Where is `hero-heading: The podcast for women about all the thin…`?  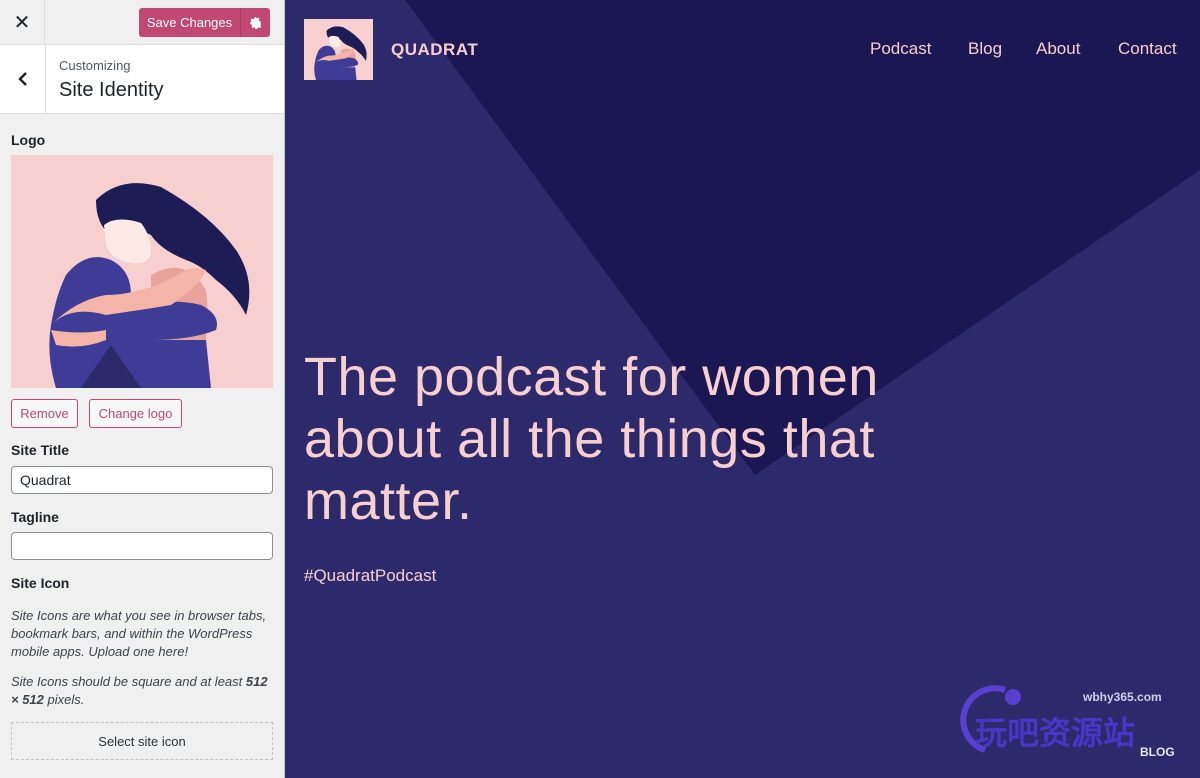
hero-heading: The podcast for women about all the thin… is located at coordinates (591, 439).